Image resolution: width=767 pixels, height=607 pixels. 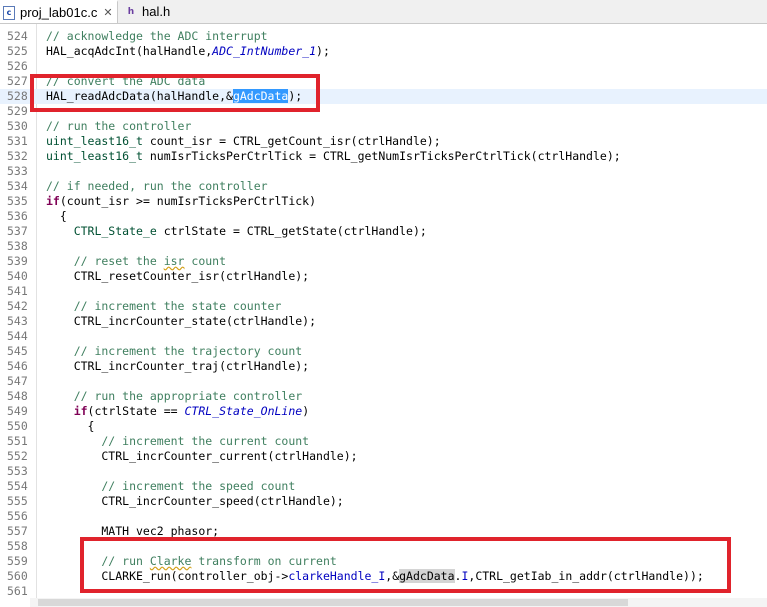 What do you see at coordinates (17, 306) in the screenshot?
I see `line-number: 542` at bounding box center [17, 306].